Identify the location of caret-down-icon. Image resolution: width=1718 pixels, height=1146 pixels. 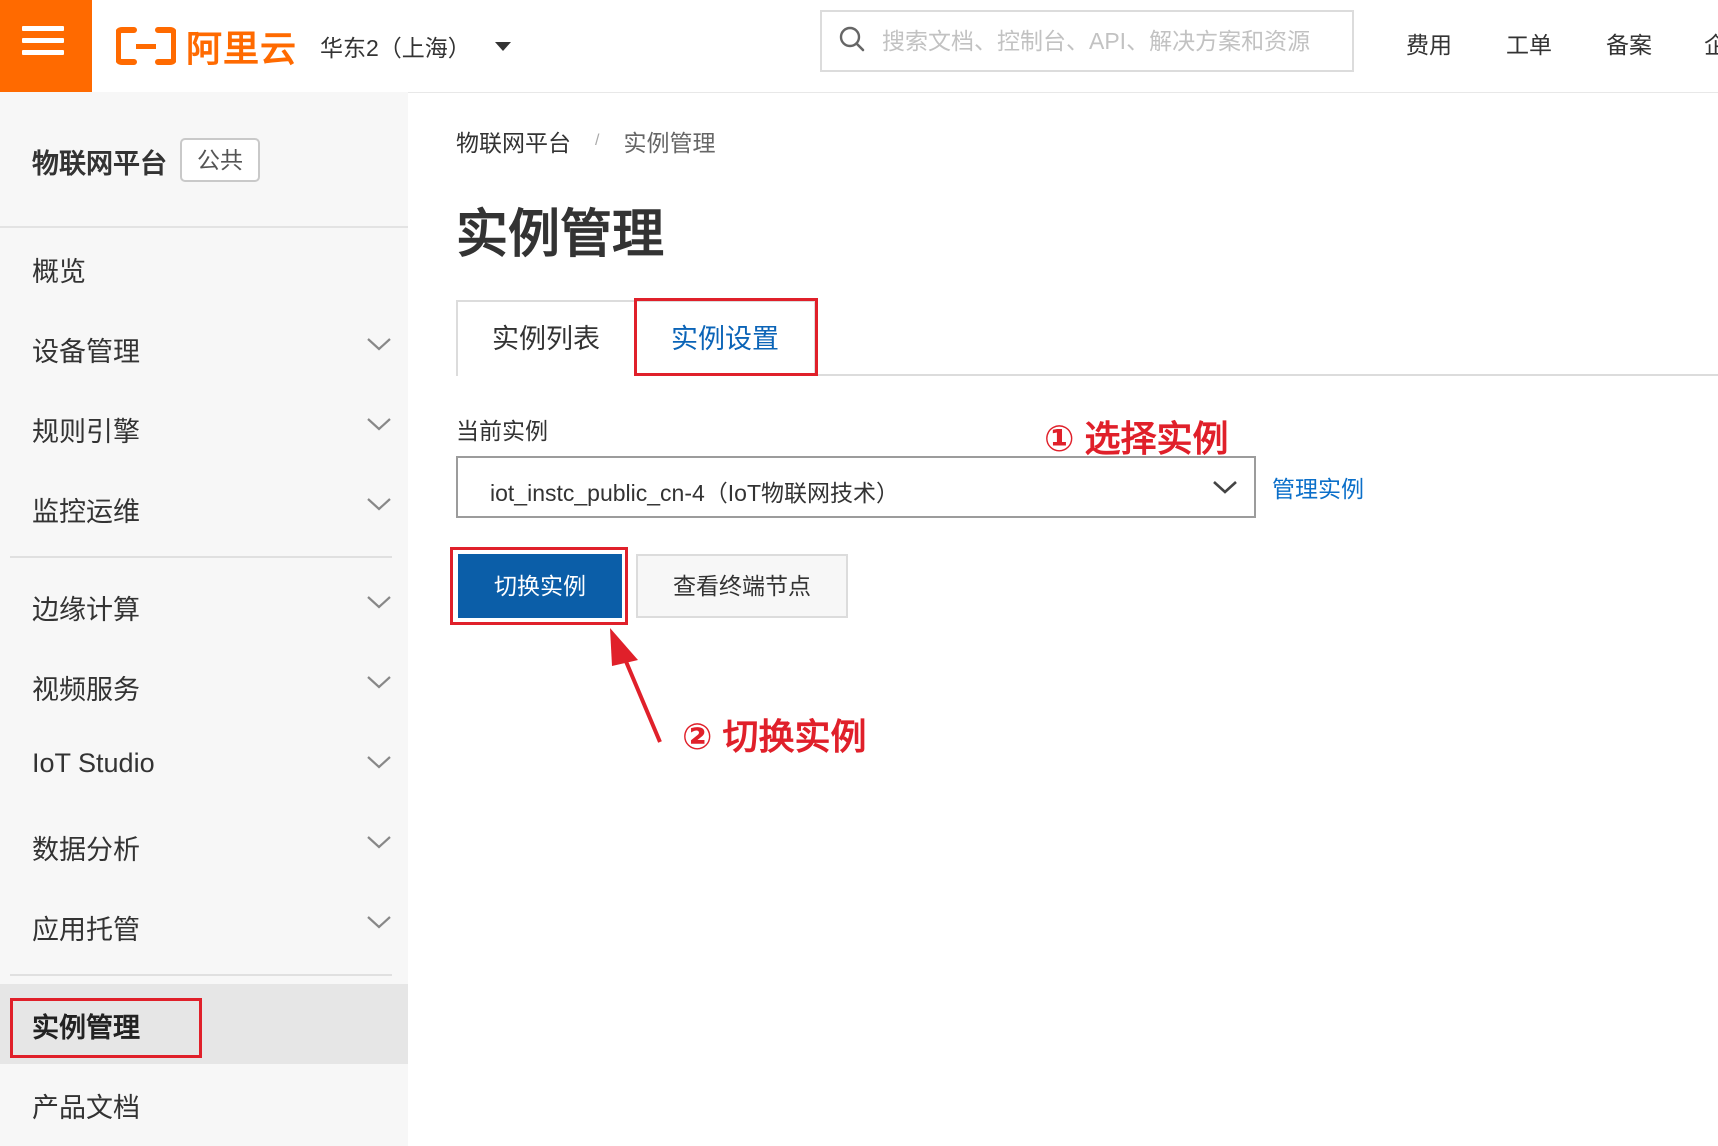
(502, 46).